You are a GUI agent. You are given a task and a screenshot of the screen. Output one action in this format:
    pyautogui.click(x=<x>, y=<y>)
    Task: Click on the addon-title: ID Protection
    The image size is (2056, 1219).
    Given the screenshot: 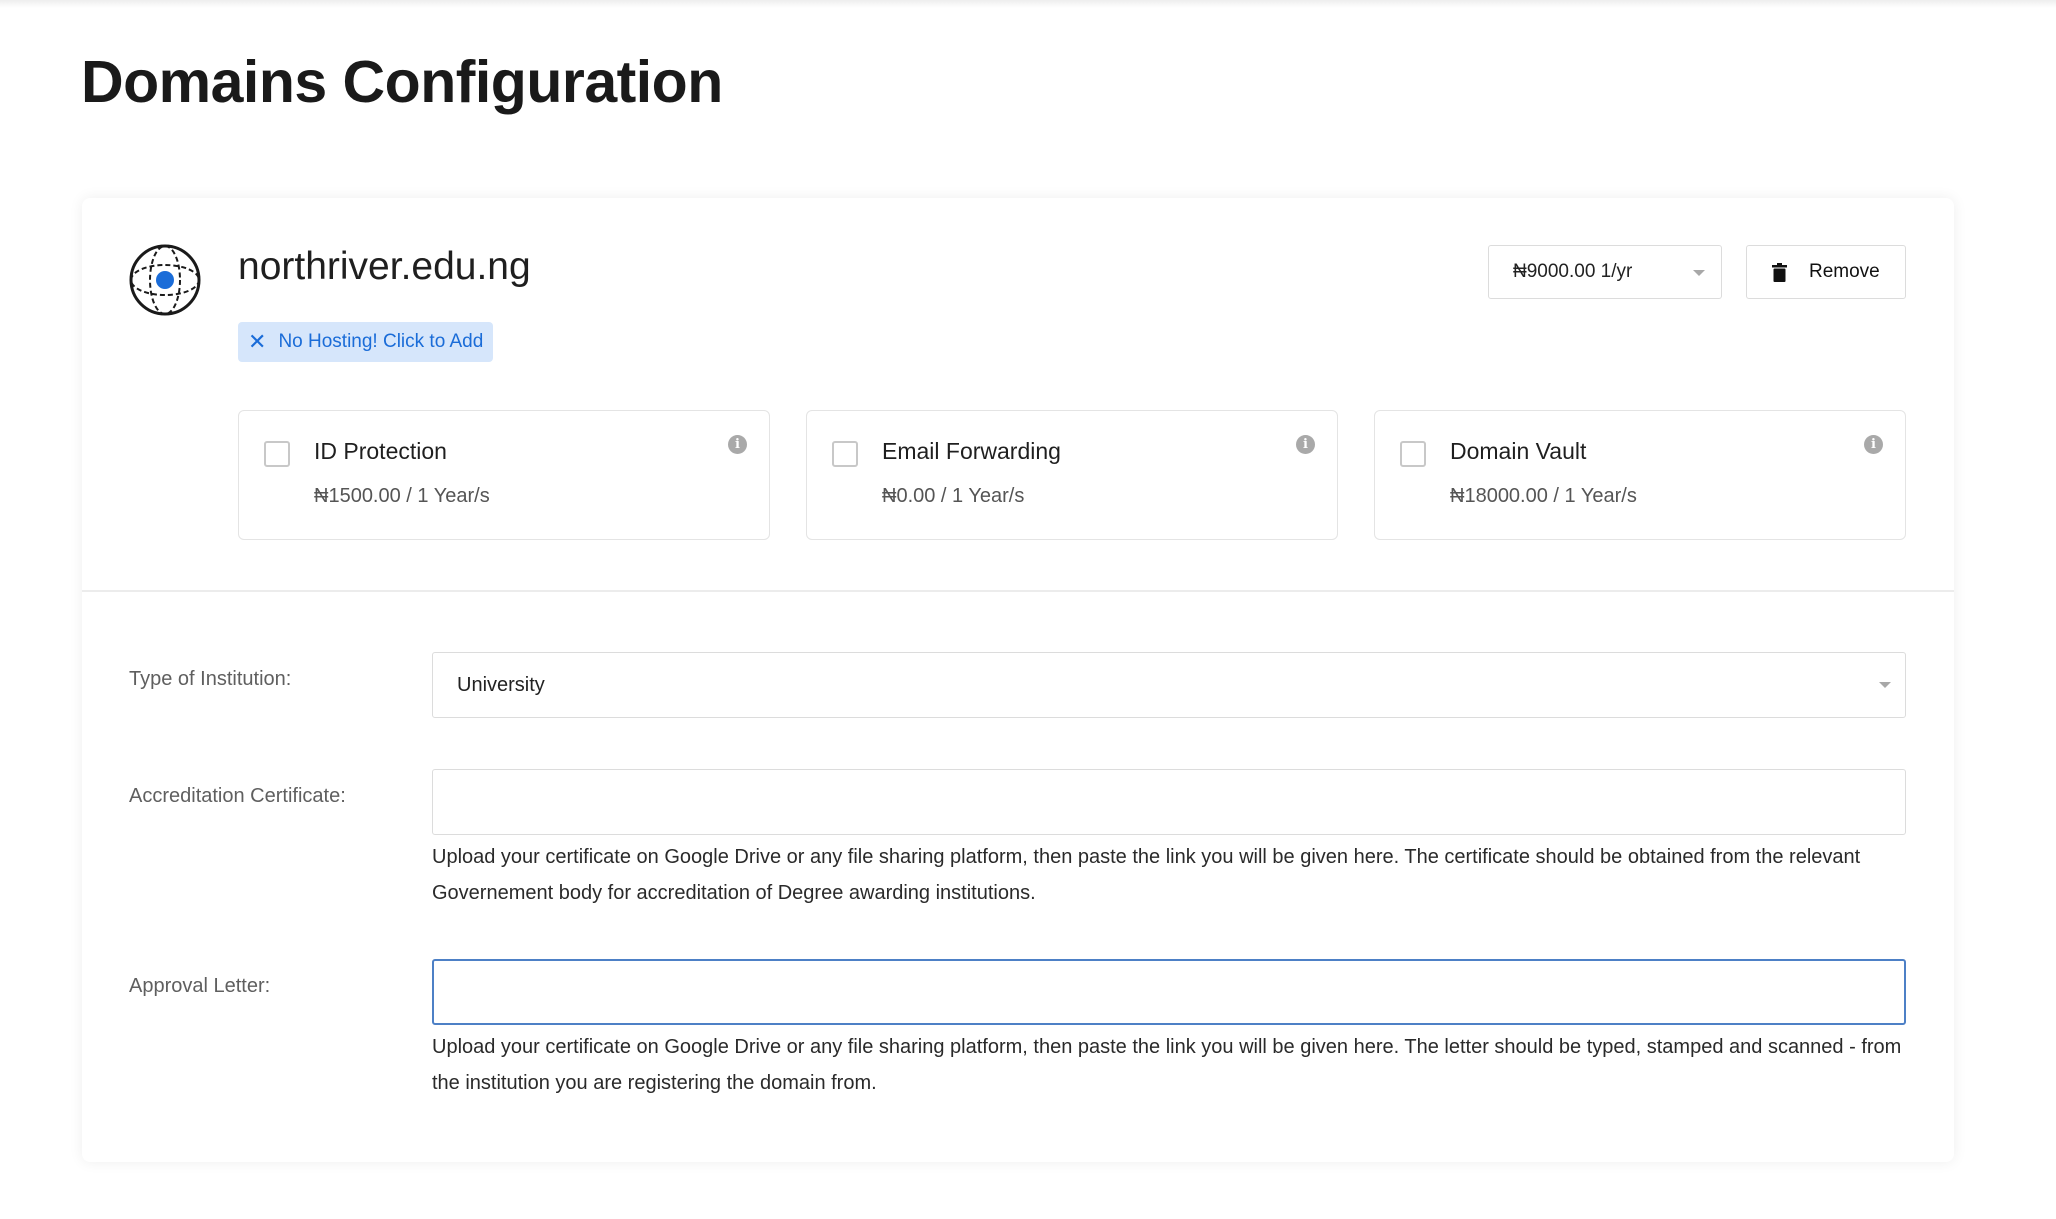 What is the action you would take?
    pyautogui.click(x=380, y=451)
    